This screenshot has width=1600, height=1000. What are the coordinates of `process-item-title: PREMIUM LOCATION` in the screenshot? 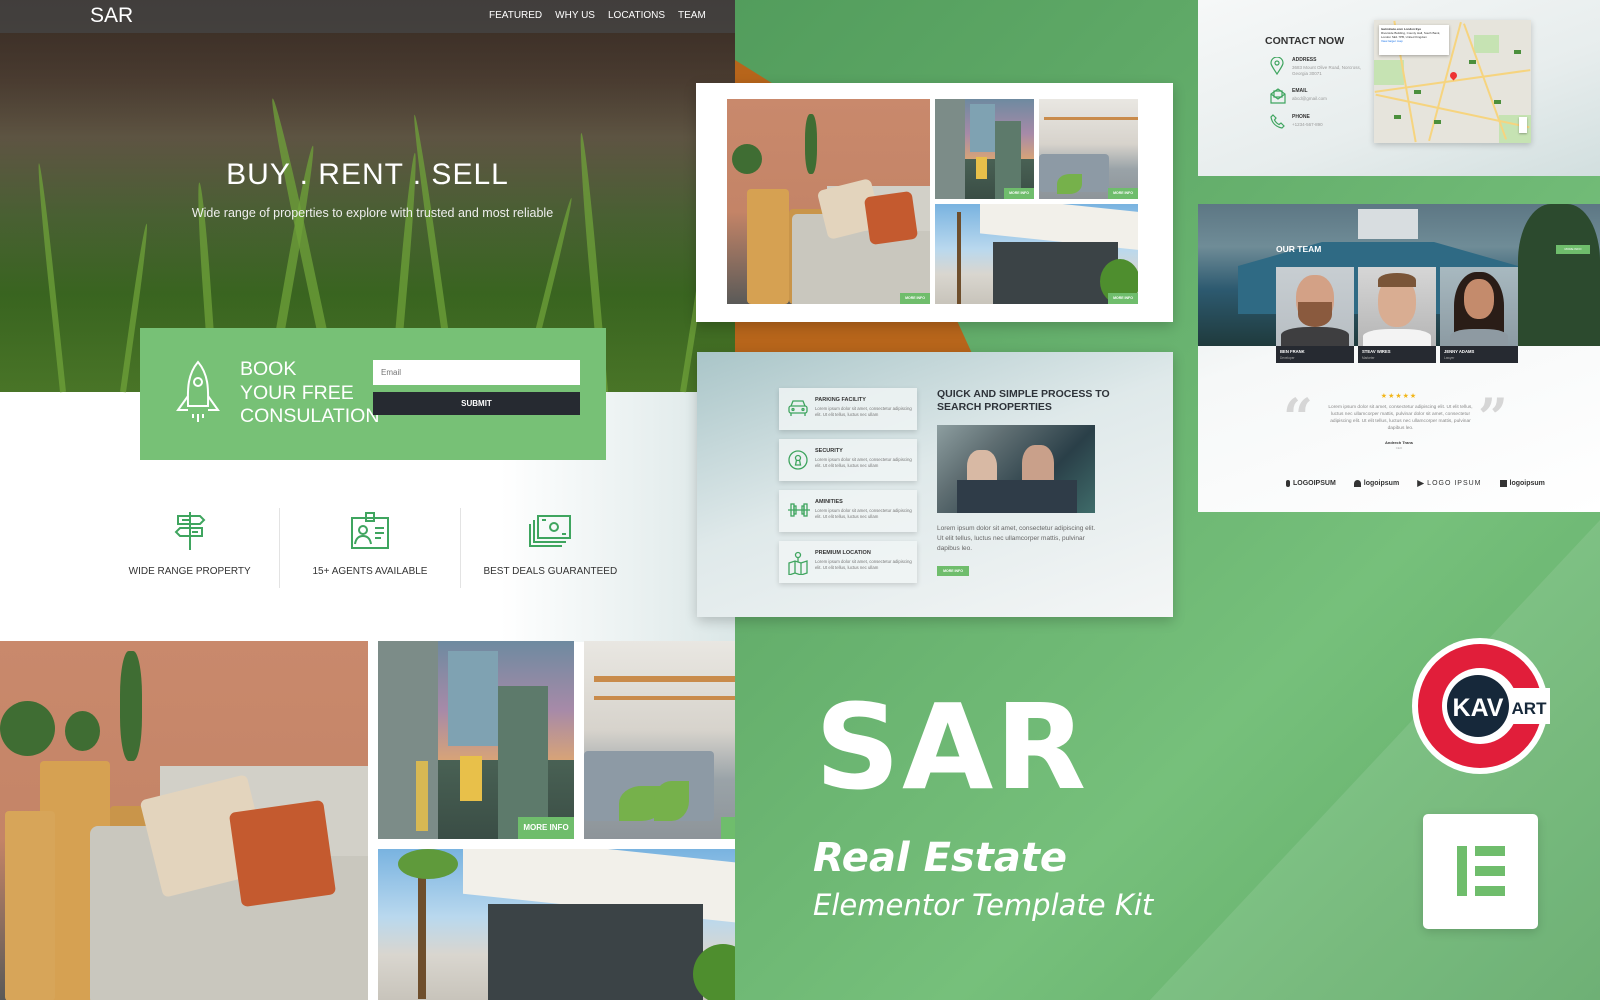 It's located at (843, 553).